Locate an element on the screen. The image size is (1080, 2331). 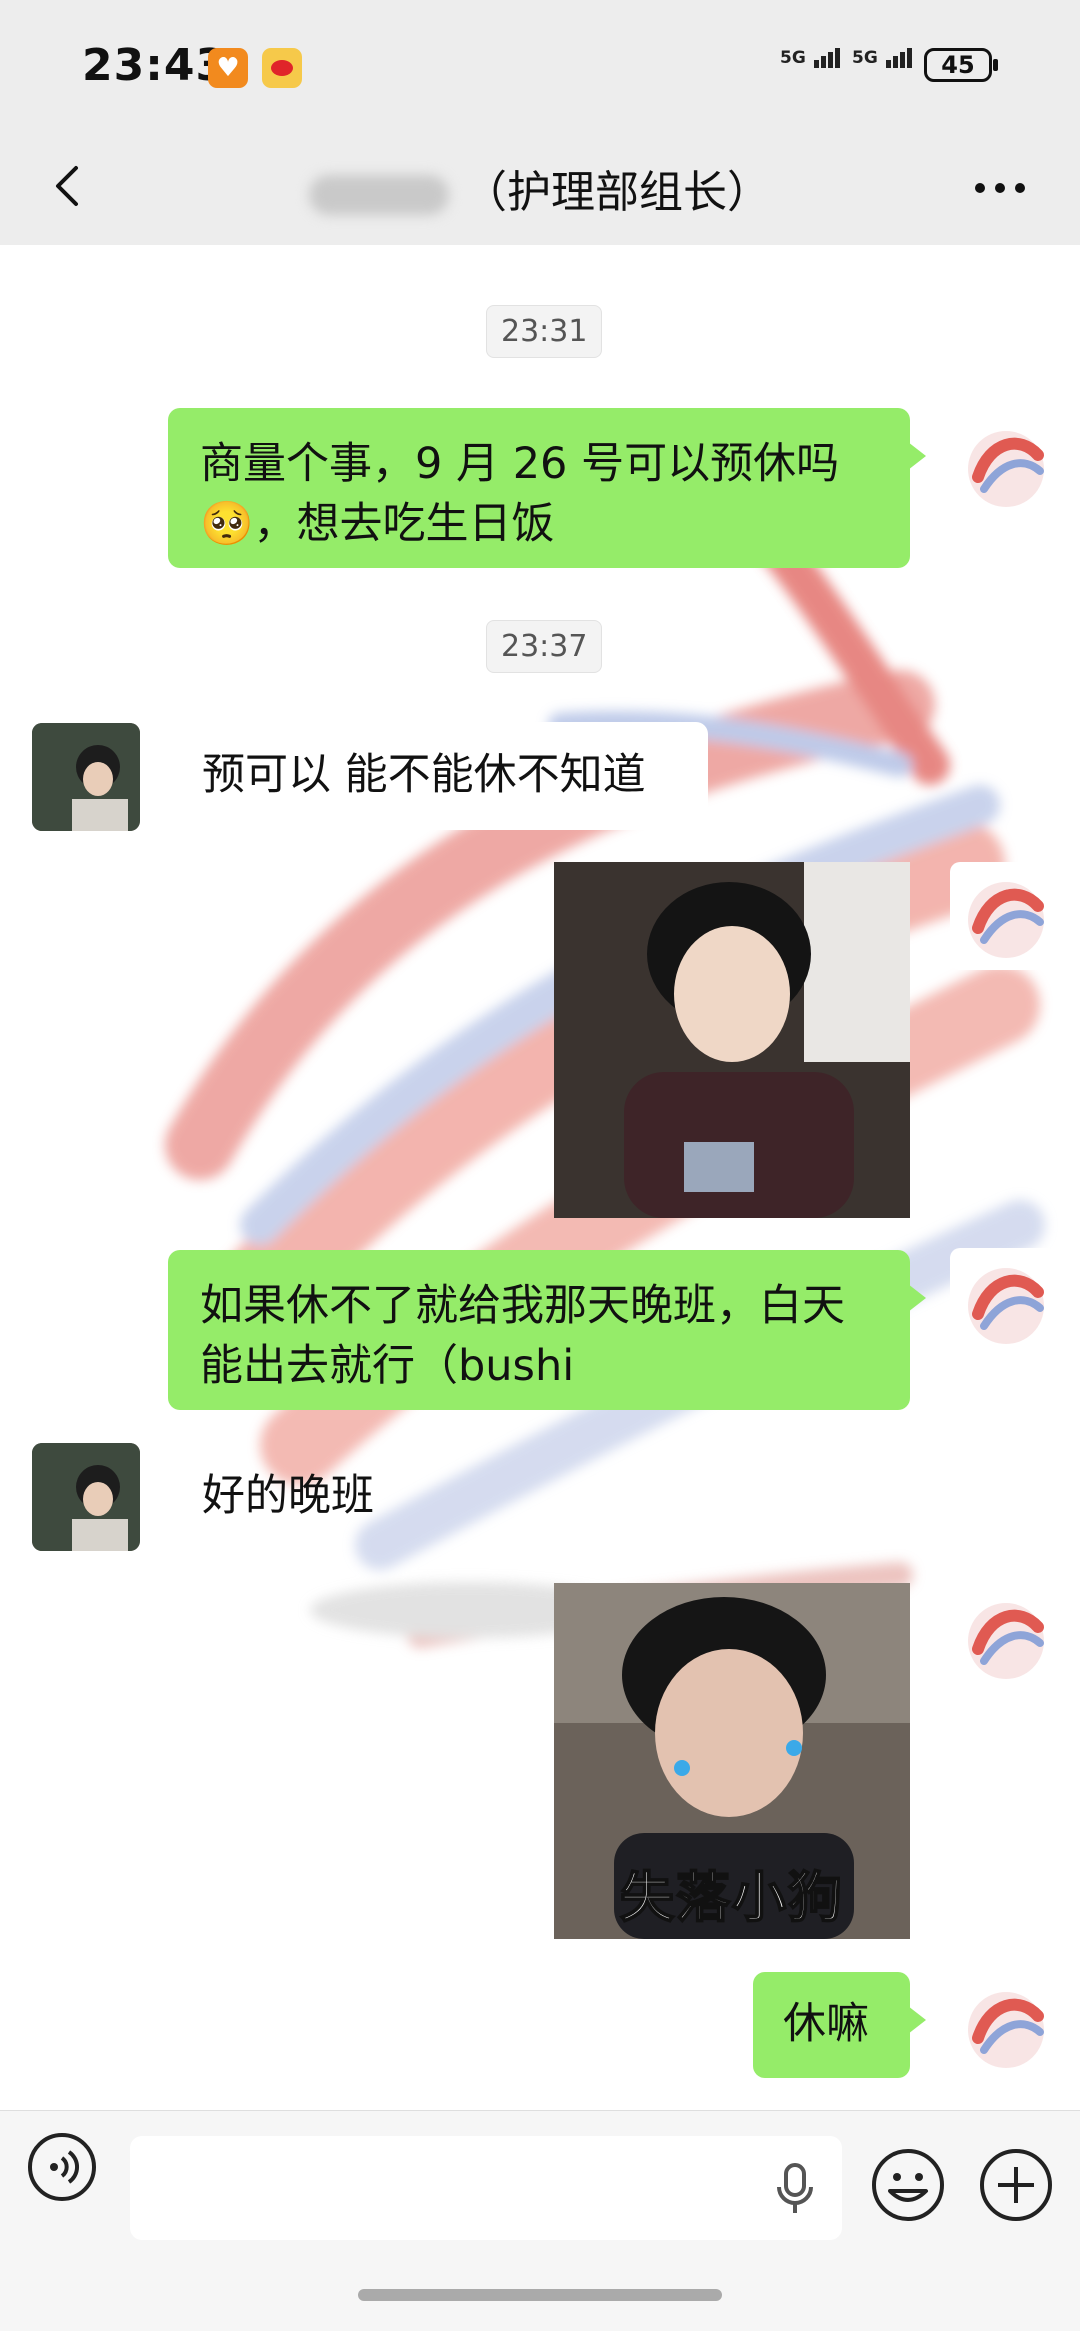
sticker-image: 失落小狗 is located at coordinates (732, 1761).